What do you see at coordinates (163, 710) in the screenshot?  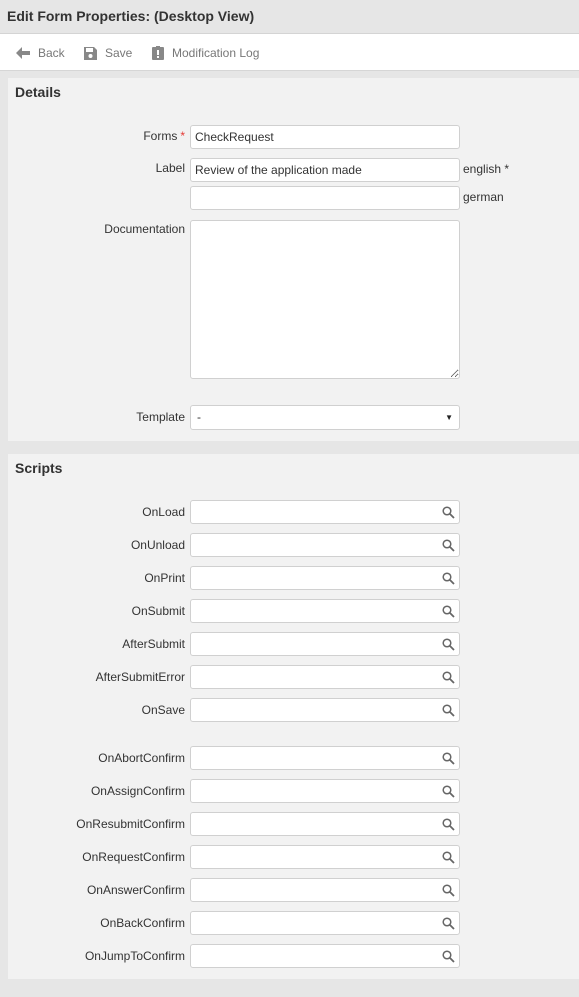 I see `script-label: OnSave` at bounding box center [163, 710].